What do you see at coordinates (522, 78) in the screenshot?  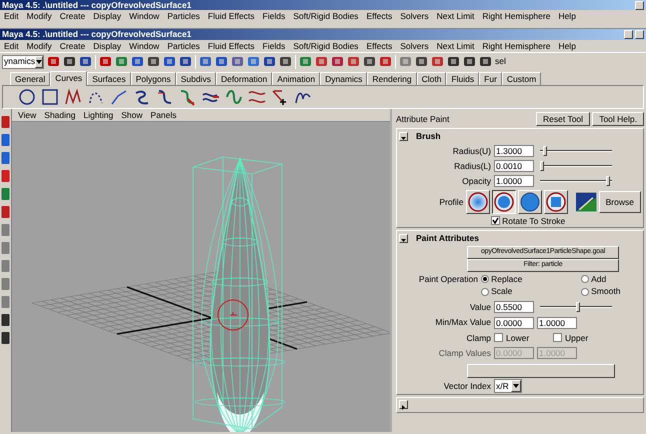 I see `shelf-tab: Custom` at bounding box center [522, 78].